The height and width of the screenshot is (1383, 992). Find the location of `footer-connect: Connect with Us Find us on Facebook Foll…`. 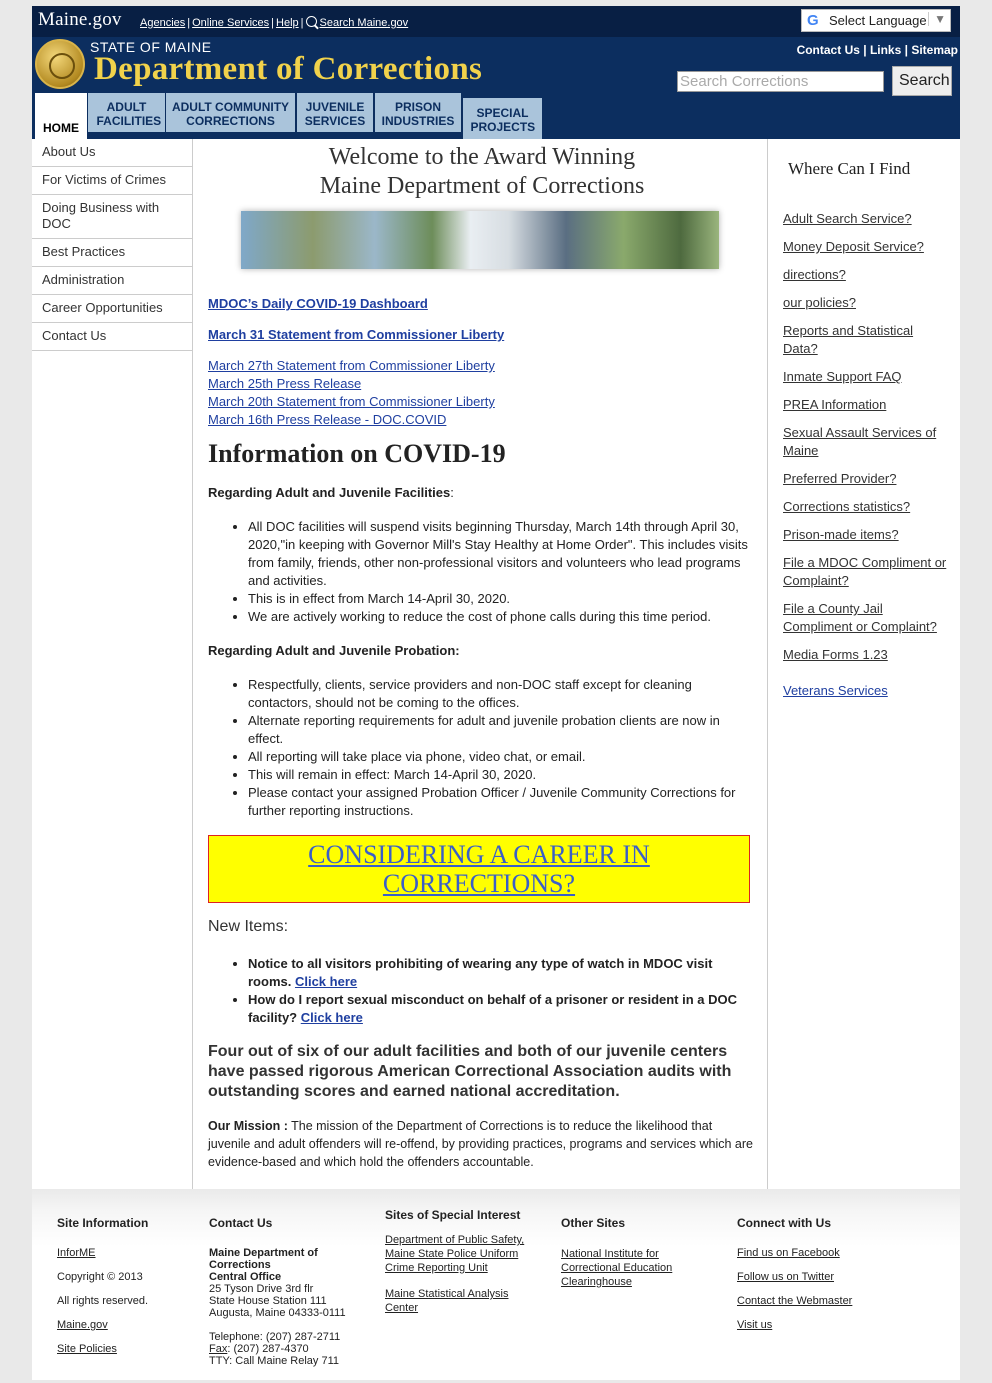

footer-connect: Connect with Us Find us on Facebook Foll… is located at coordinates (812, 1274).